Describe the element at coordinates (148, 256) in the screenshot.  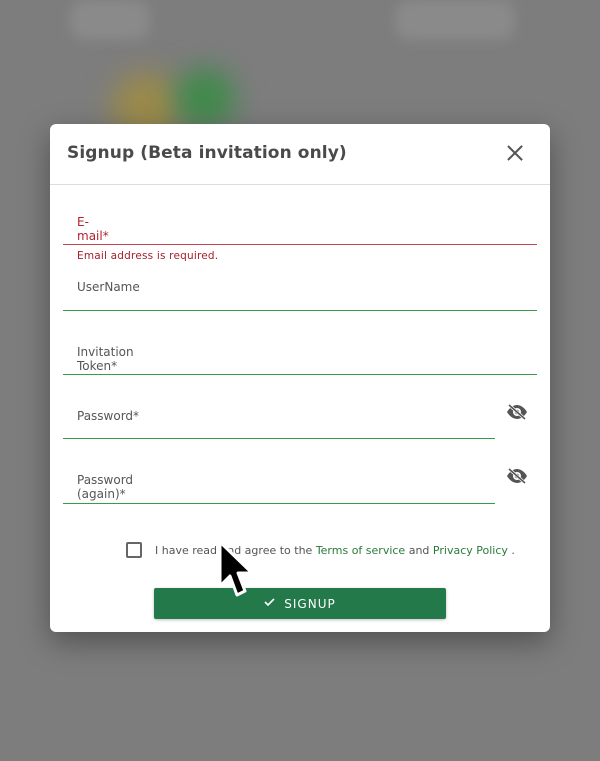
I see `email-error-text: Email address is required.` at that location.